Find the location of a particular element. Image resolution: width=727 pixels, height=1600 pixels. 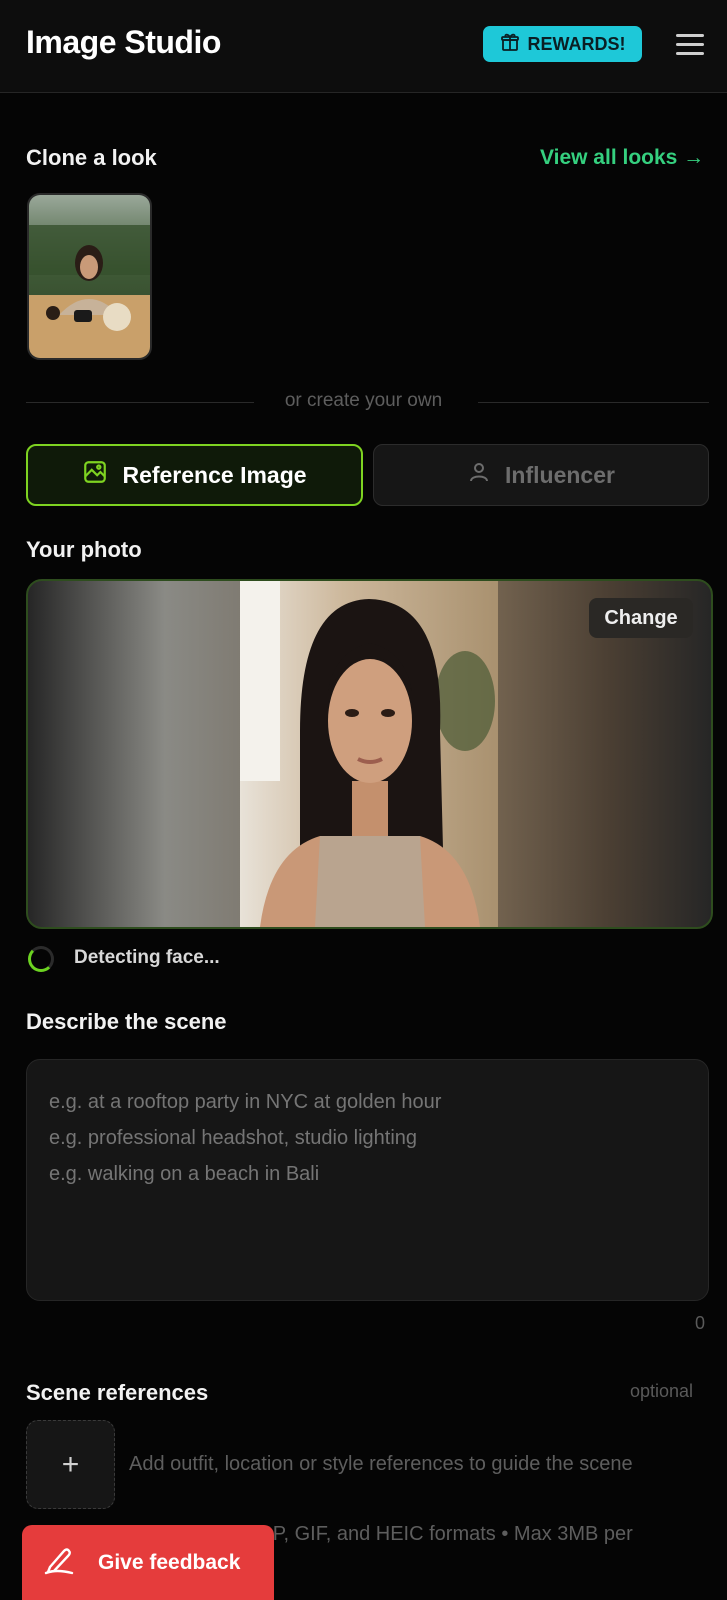

image-icon is located at coordinates (95, 475).